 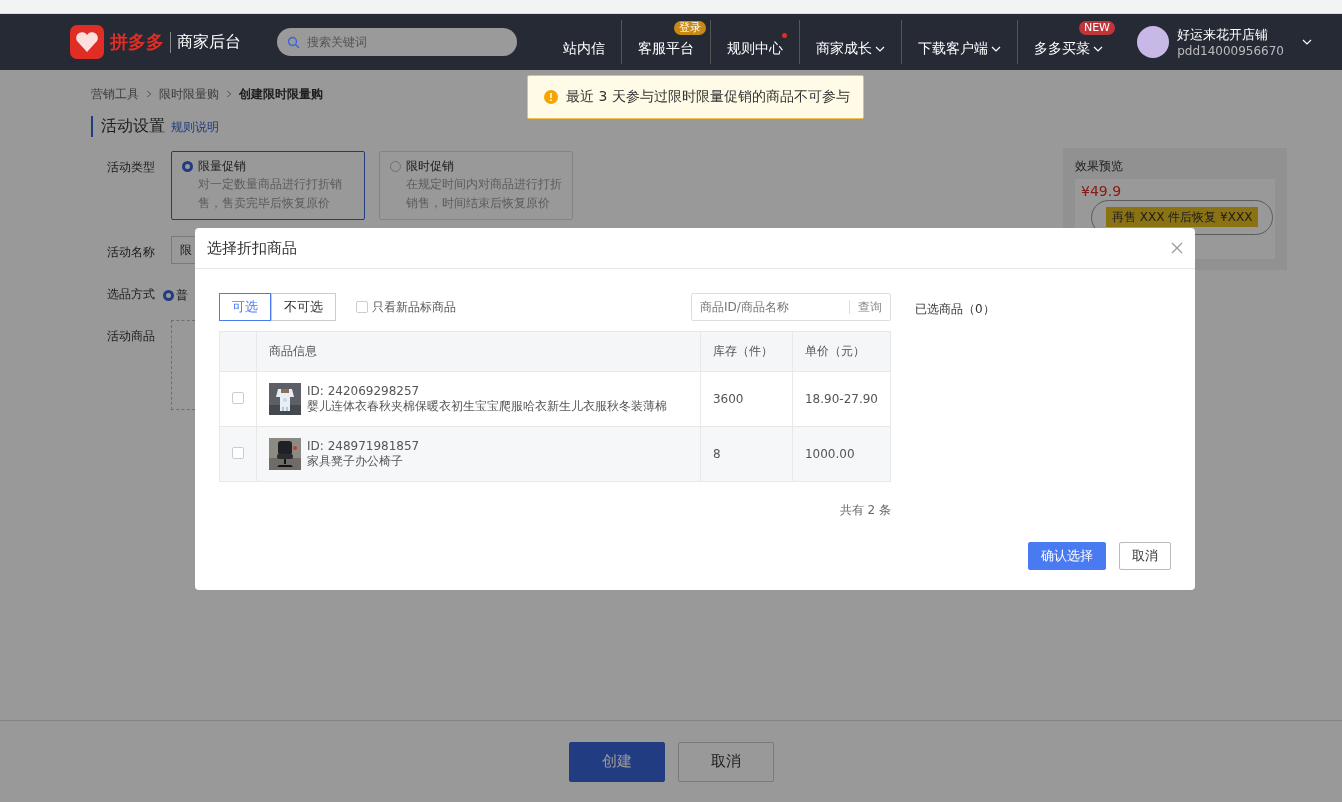 What do you see at coordinates (791, 307) in the screenshot?
I see `product-search-field: 商品ID/商品名称 查询` at bounding box center [791, 307].